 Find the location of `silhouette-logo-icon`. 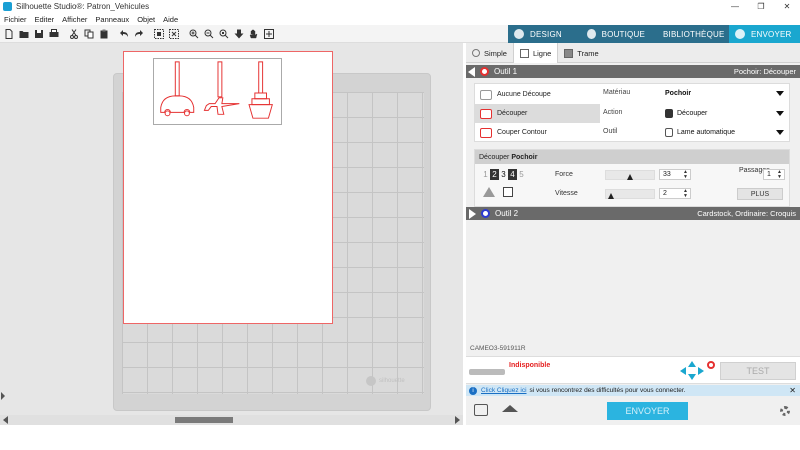

silhouette-logo-icon is located at coordinates (371, 381).